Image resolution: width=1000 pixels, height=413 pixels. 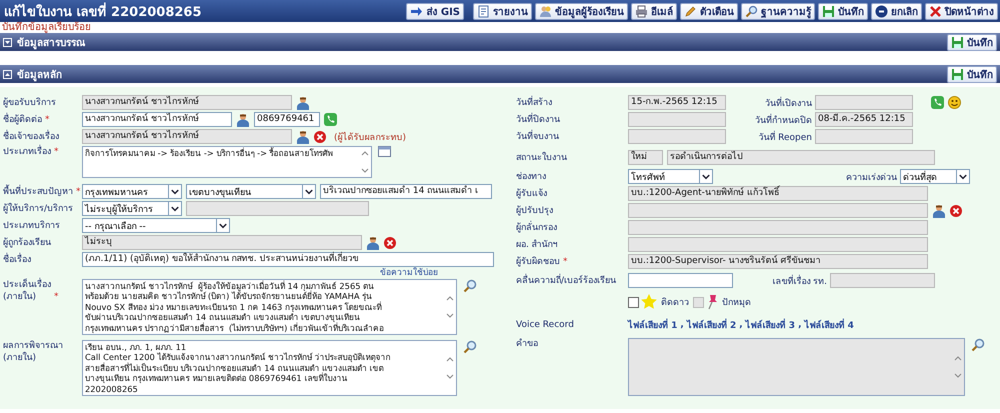 I want to click on input-field: (ภภ.1/11) (อุบัติเหตุ) ขอให้สำนักงาน กสทช. ประสานหน่วยงานที่เกี่ยวข, so click(x=288, y=259).